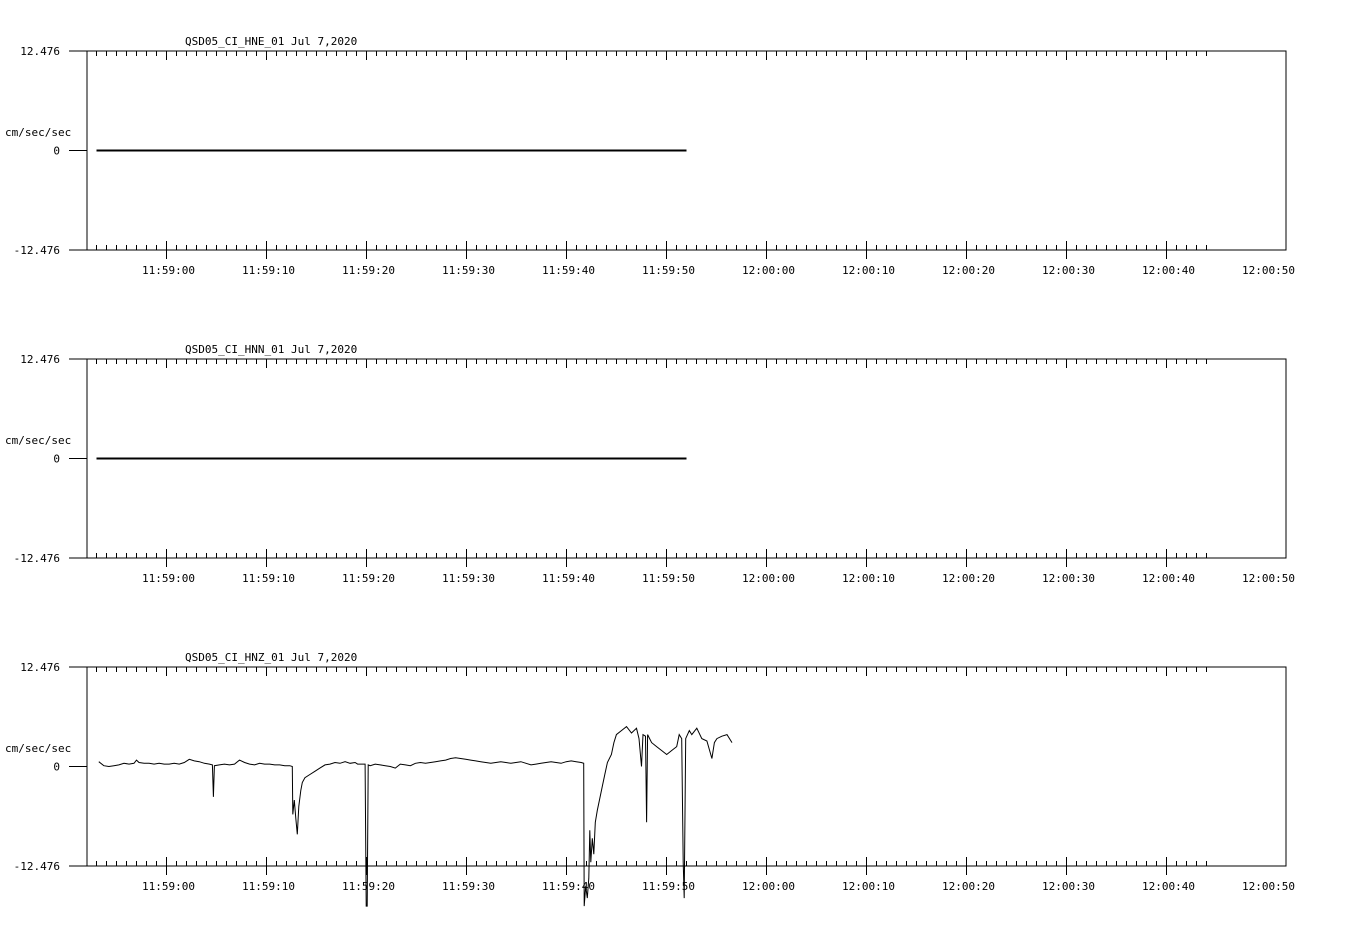  I want to click on panel-title: QSD05_CI_HNZ_01 Jul 7,2020, so click(271, 657).